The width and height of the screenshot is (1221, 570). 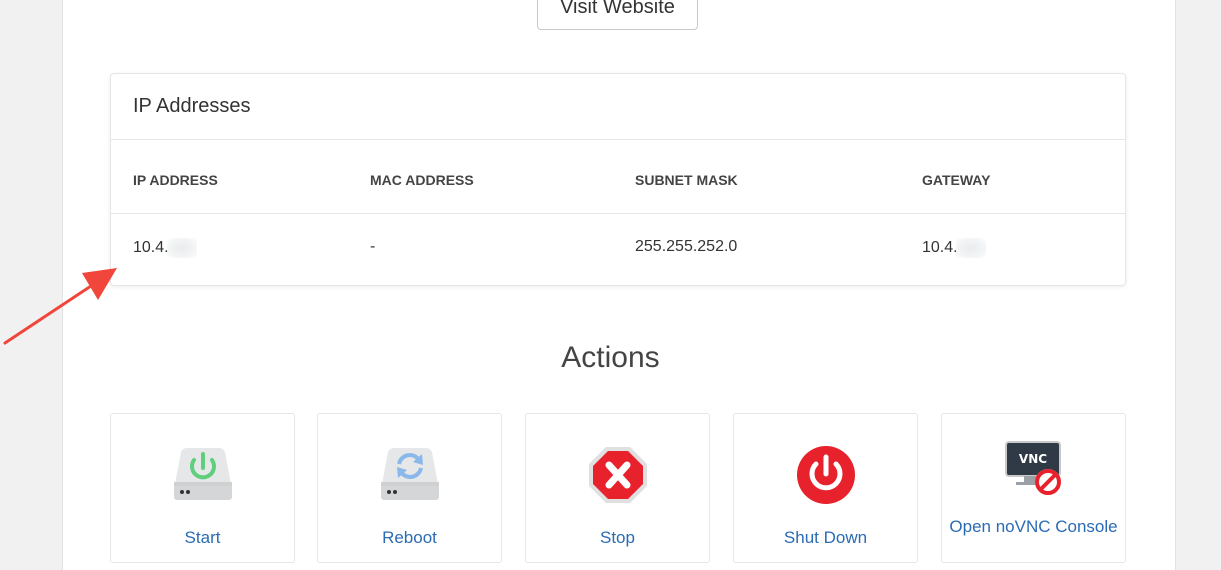 I want to click on action-open-novnc-console: VNC Open noVNC Console, so click(x=1033, y=488).